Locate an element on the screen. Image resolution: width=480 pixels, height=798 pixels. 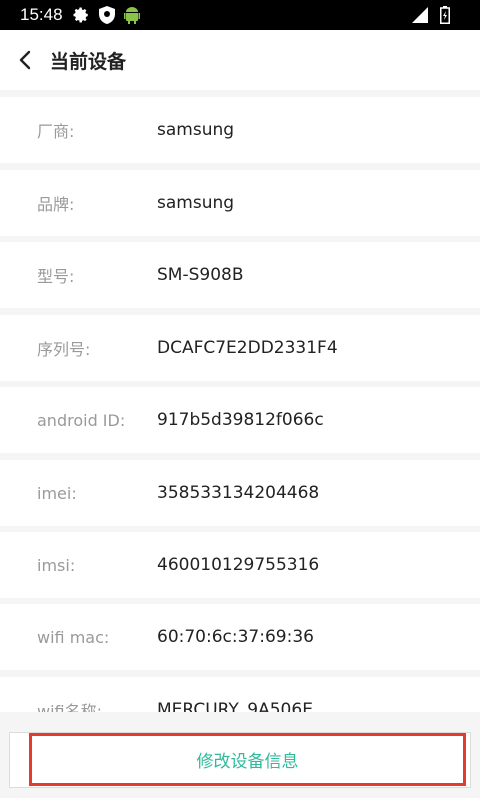
row-value: MERCURY_9A506E is located at coordinates (235, 706).